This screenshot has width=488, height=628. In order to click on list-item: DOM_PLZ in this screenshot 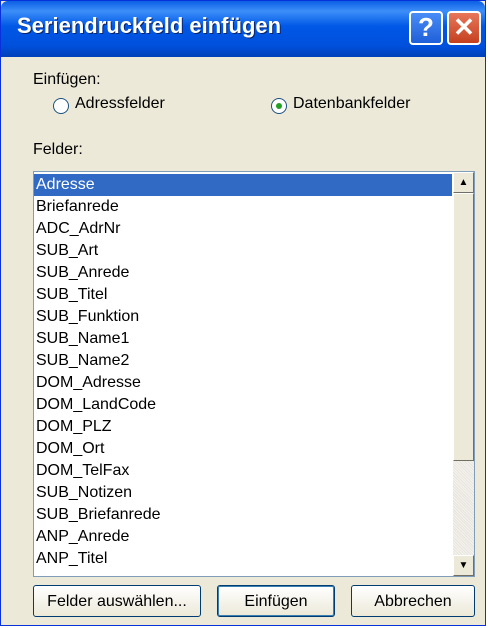, I will do `click(243, 427)`.